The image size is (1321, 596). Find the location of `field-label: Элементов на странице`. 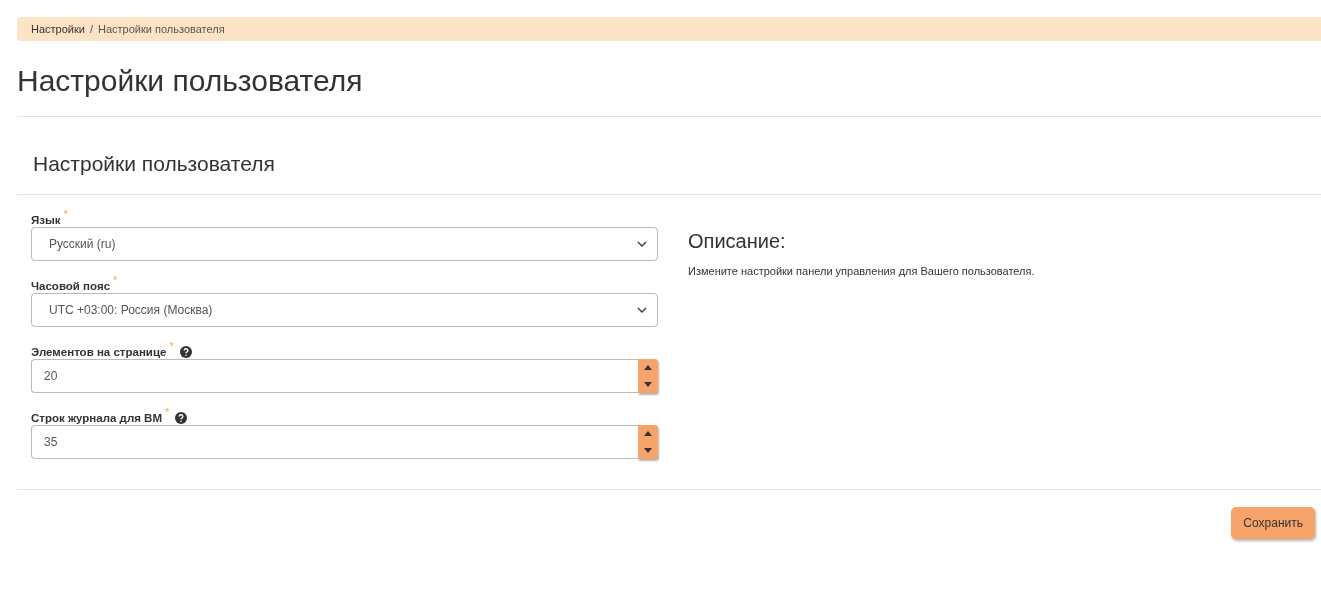

field-label: Элементов на странице is located at coordinates (99, 352).